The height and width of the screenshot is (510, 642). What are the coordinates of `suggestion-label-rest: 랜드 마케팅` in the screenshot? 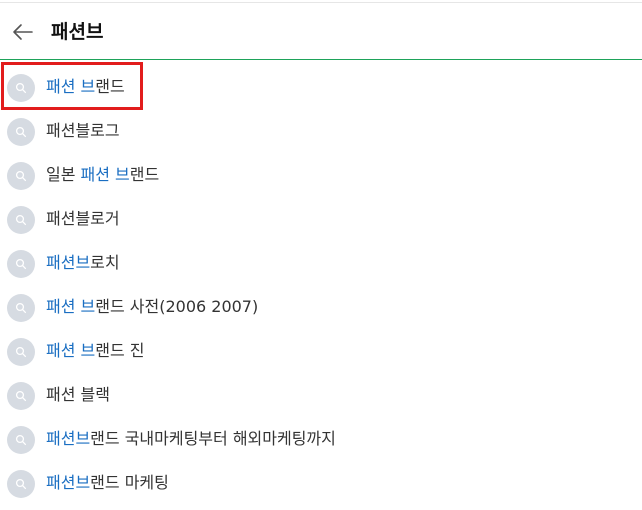 It's located at (129, 482).